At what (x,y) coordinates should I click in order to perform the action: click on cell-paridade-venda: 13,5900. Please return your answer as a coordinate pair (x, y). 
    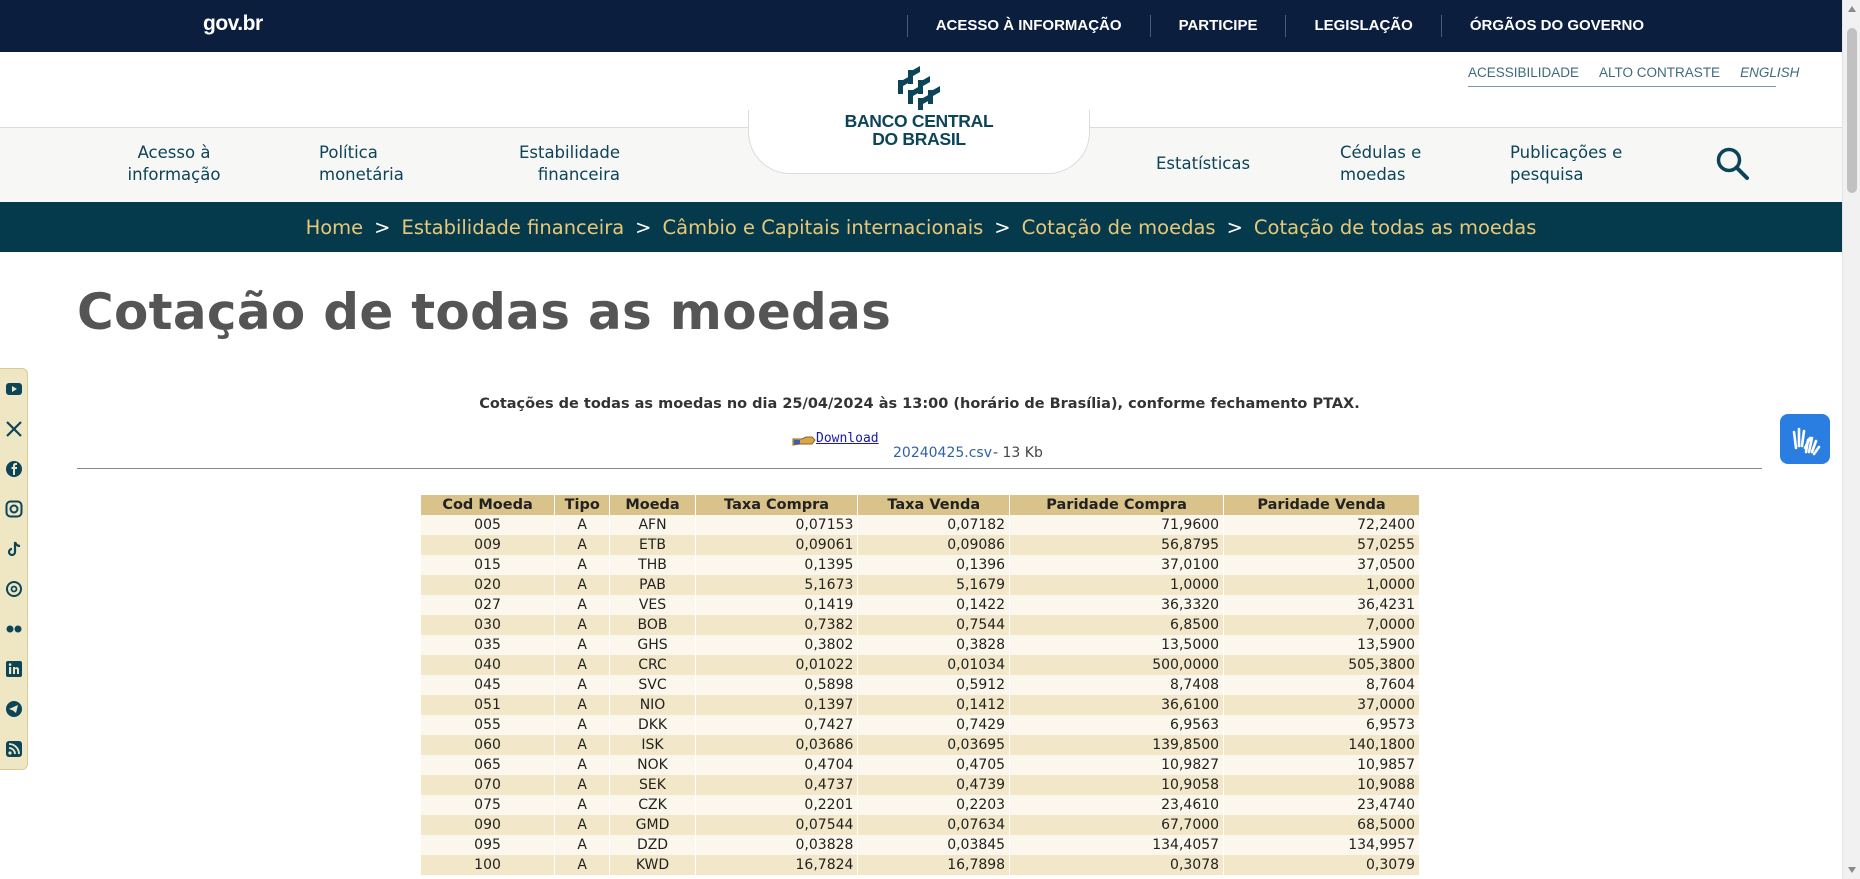
    Looking at the image, I should click on (1321, 645).